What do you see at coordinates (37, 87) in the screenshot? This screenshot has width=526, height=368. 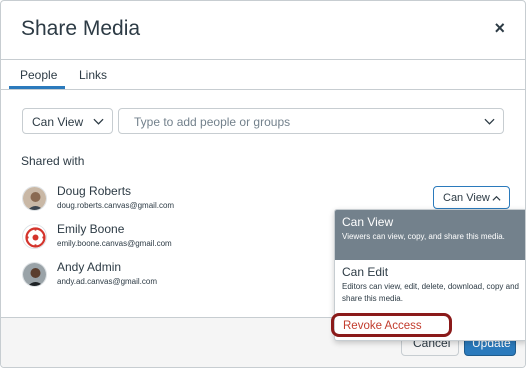 I see `tab-selected-indicator` at bounding box center [37, 87].